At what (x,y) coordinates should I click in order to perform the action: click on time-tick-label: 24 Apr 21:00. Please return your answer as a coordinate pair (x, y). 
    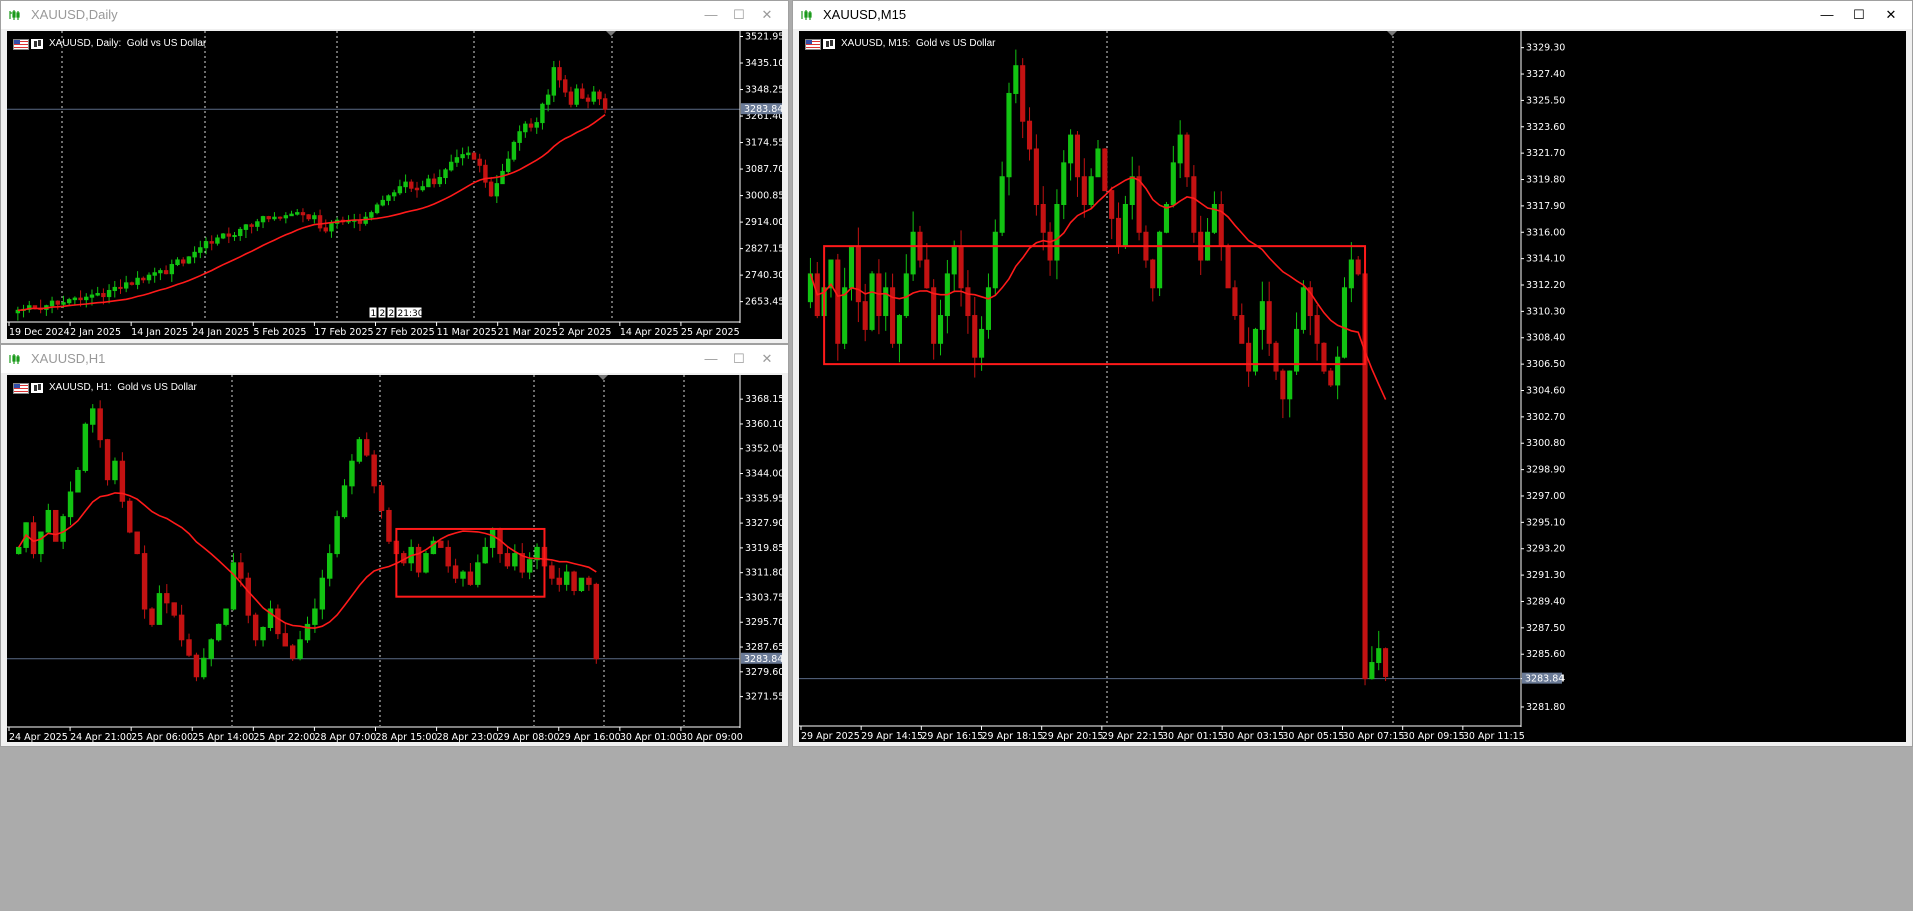
    Looking at the image, I should click on (101, 737).